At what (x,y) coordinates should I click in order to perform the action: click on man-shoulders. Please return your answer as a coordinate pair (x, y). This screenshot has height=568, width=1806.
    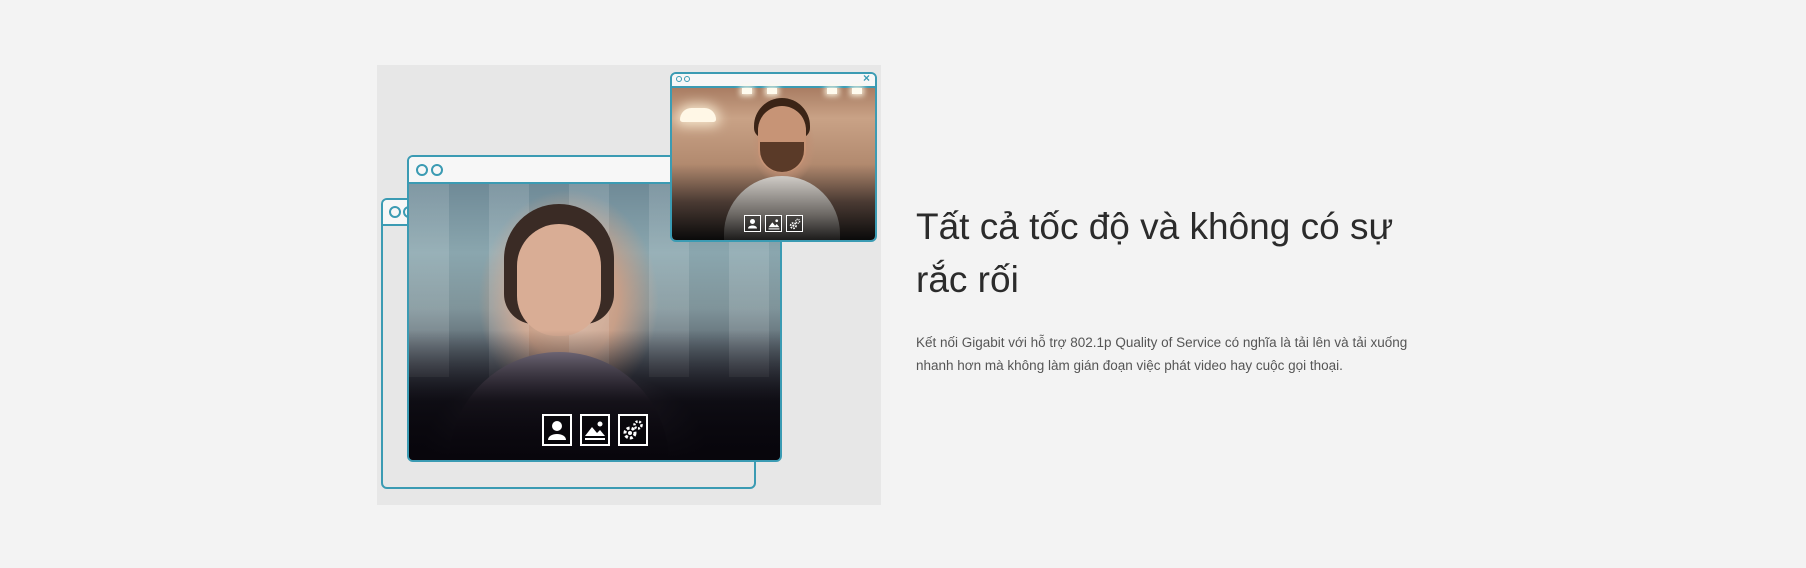
    Looking at the image, I should click on (782, 208).